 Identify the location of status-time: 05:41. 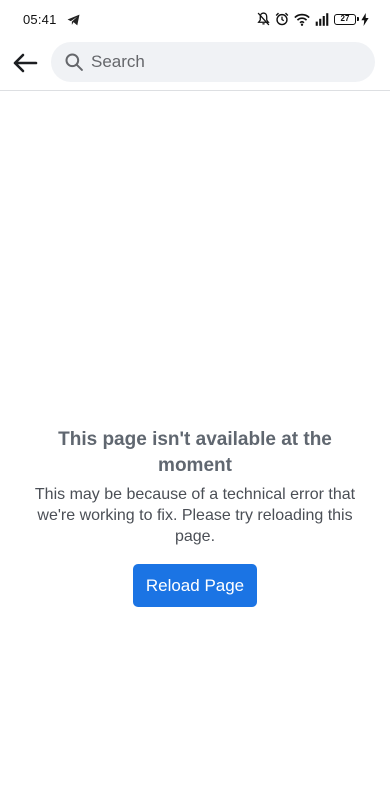
(40, 19).